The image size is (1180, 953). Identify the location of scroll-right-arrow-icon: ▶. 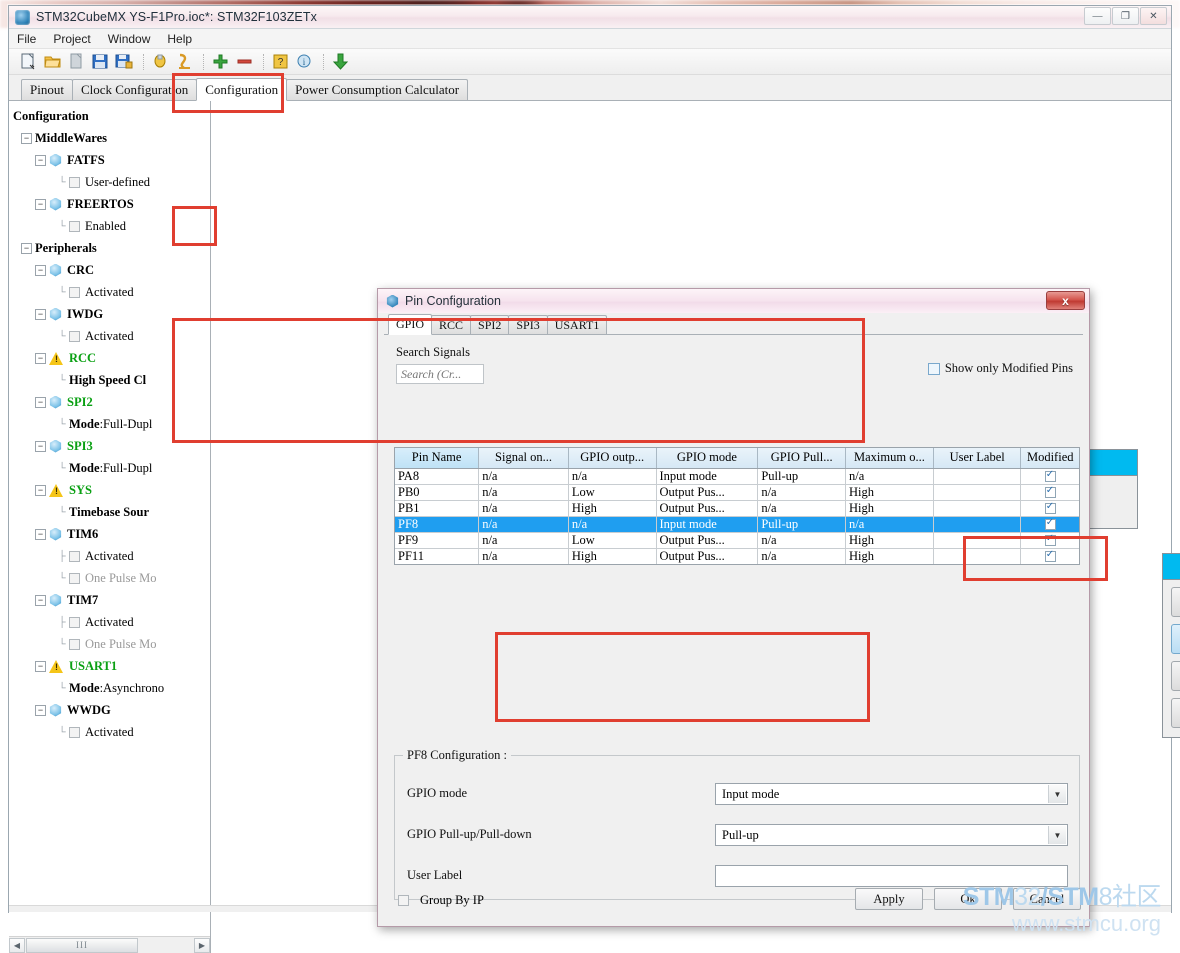
(202, 945).